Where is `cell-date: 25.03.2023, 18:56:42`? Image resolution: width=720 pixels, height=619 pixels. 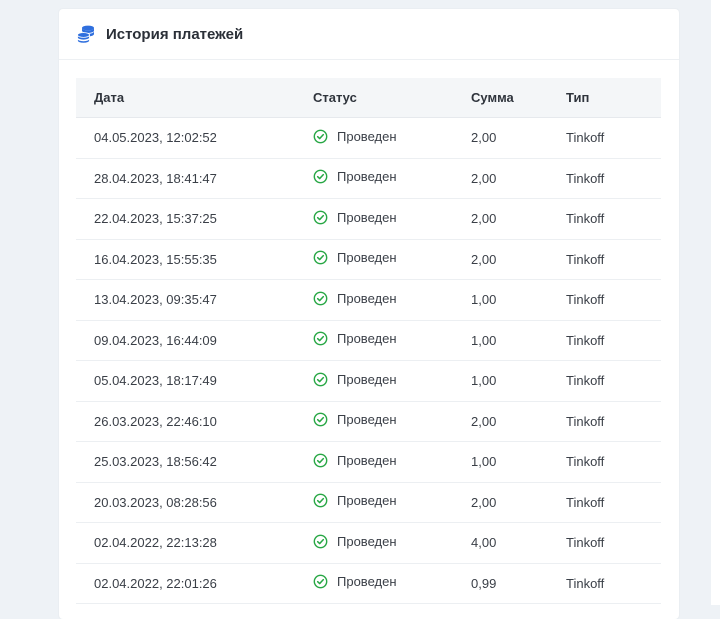 cell-date: 25.03.2023, 18:56:42 is located at coordinates (194, 462).